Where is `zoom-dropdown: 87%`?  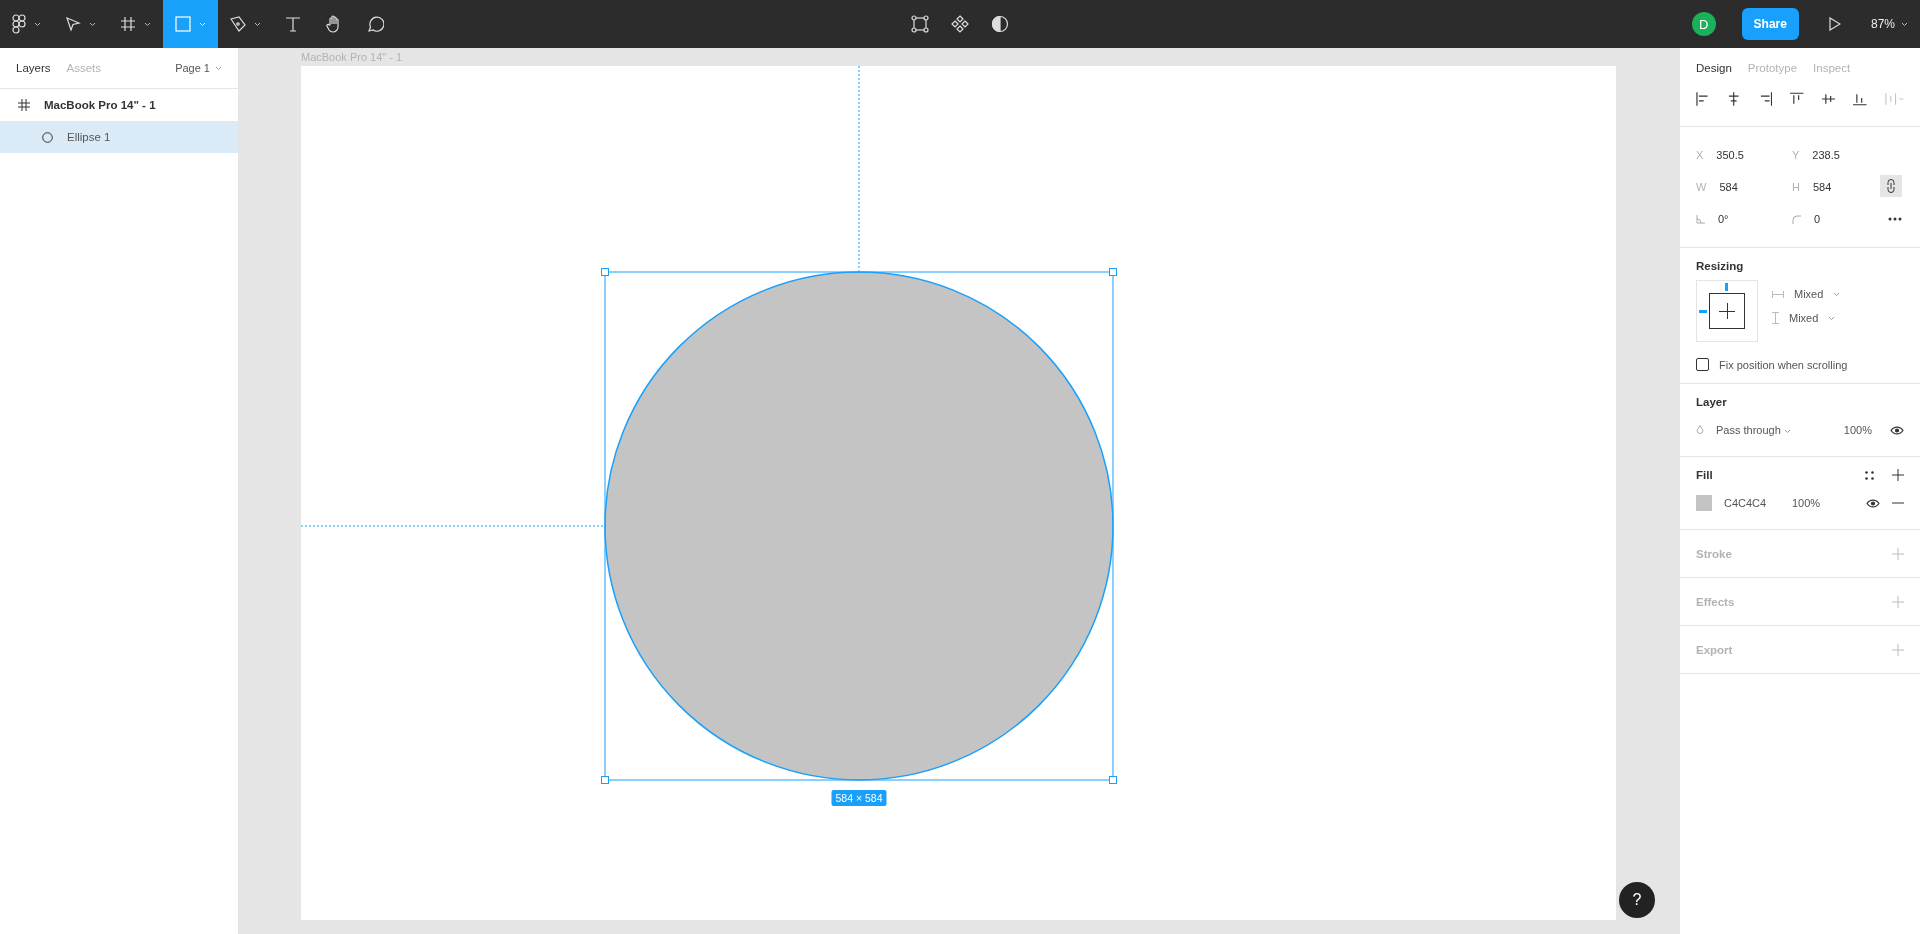 zoom-dropdown: 87% is located at coordinates (1889, 24).